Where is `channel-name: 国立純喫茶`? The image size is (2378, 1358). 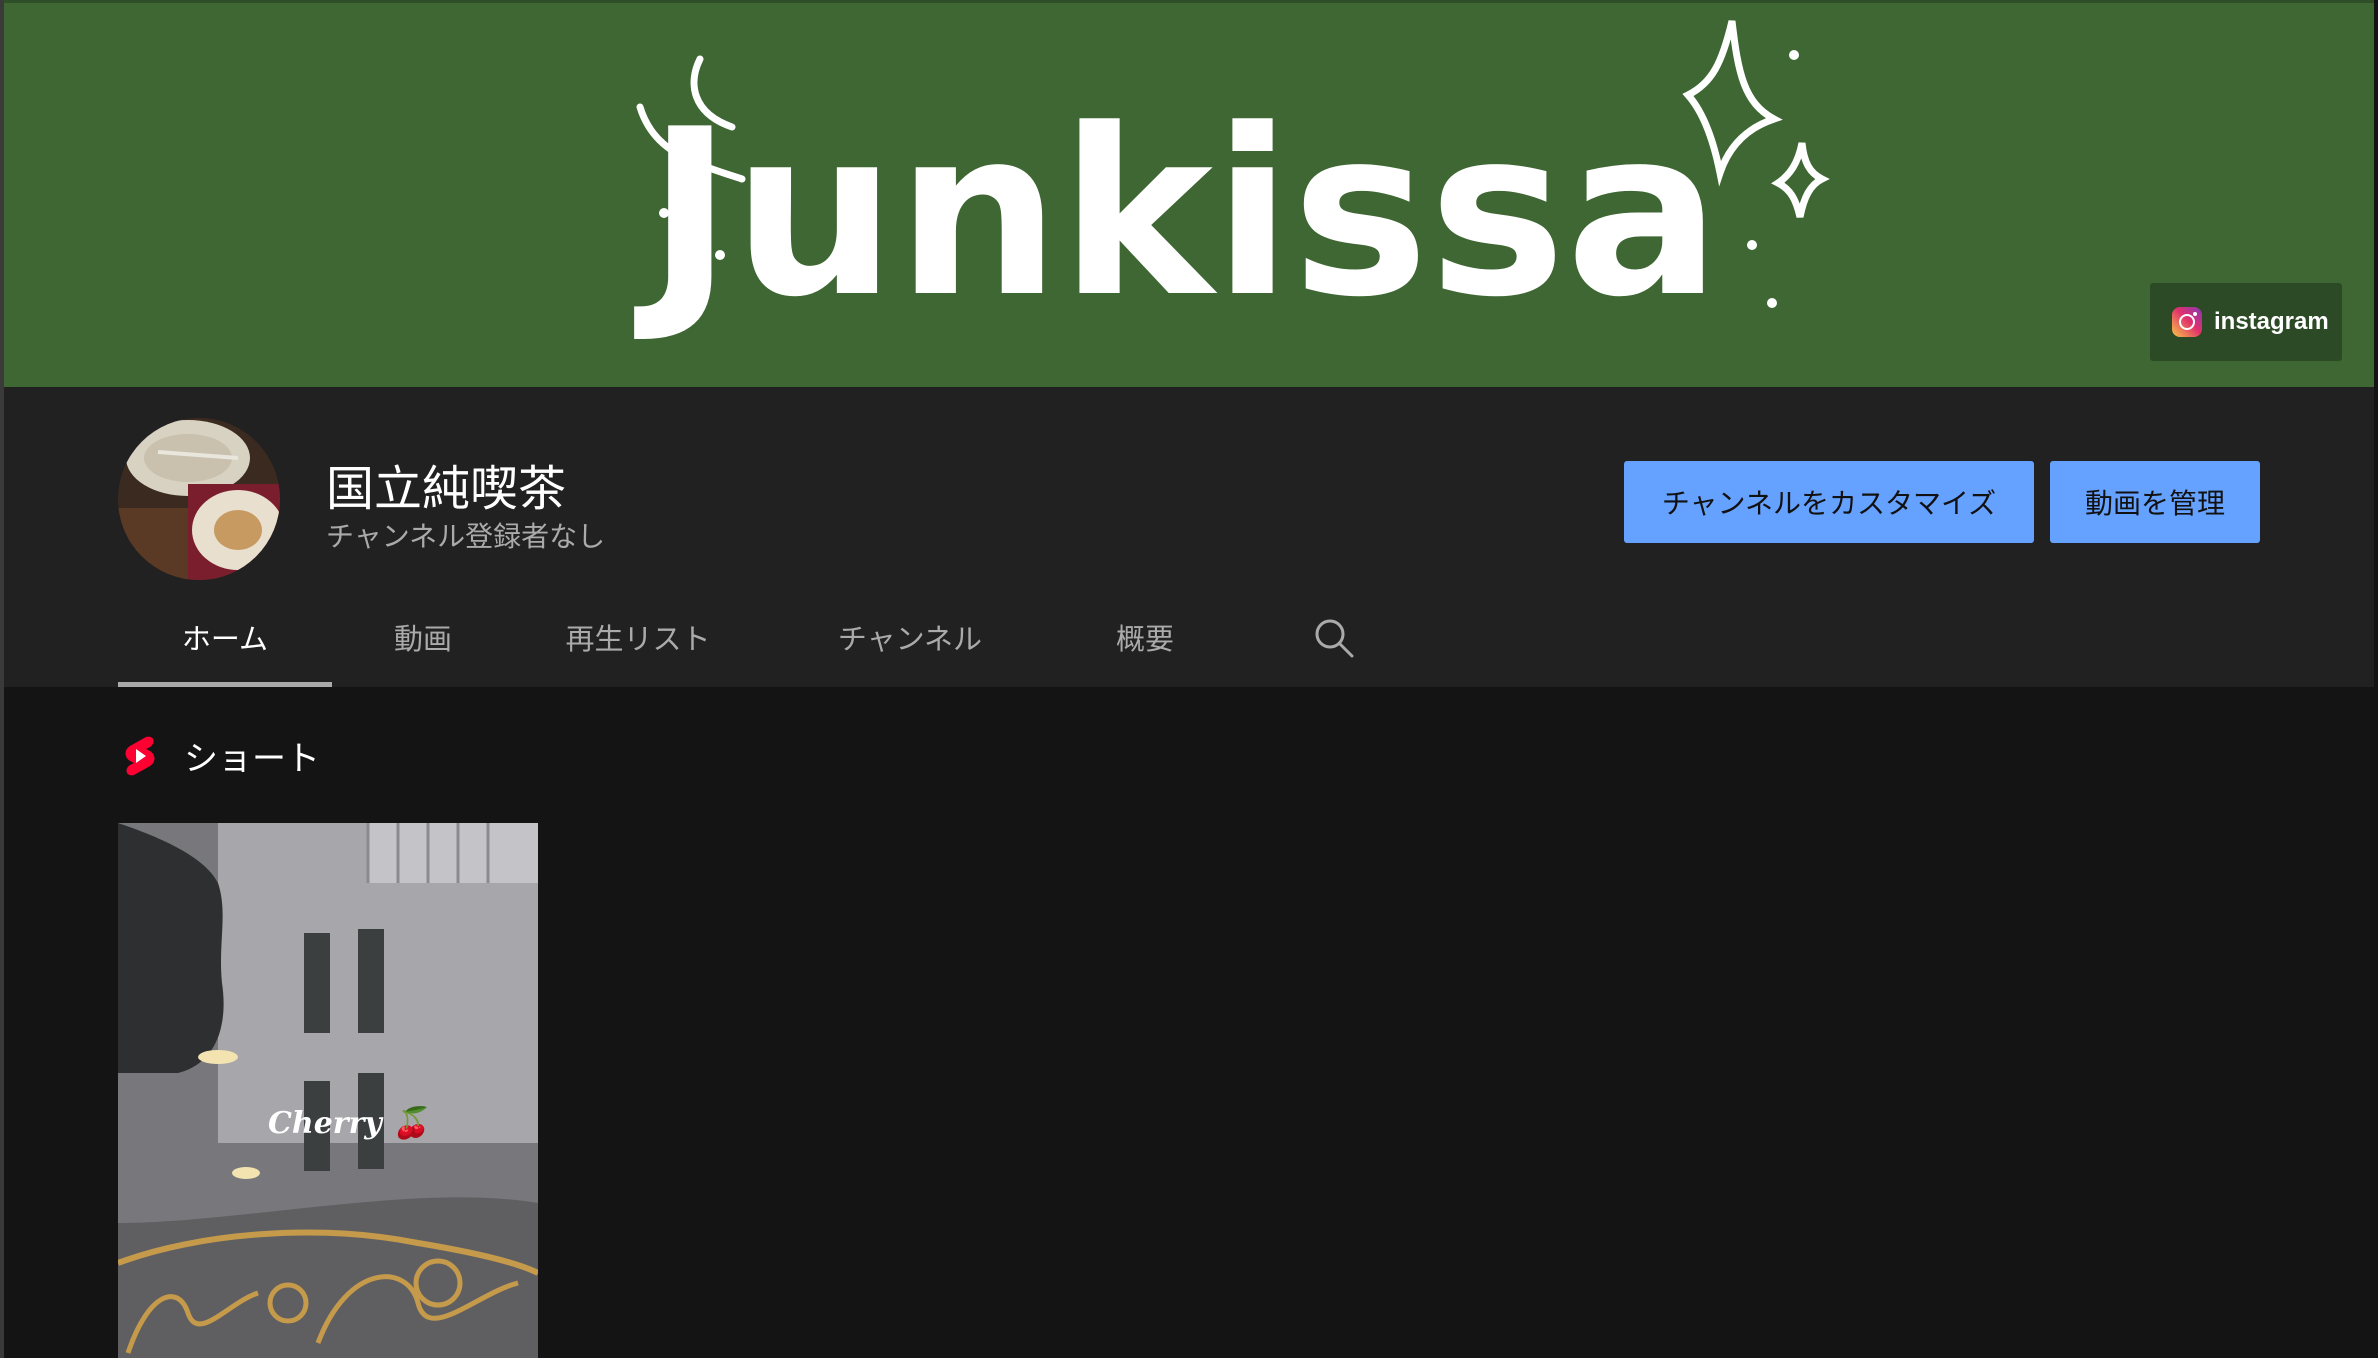 channel-name: 国立純喫茶 is located at coordinates (446, 489).